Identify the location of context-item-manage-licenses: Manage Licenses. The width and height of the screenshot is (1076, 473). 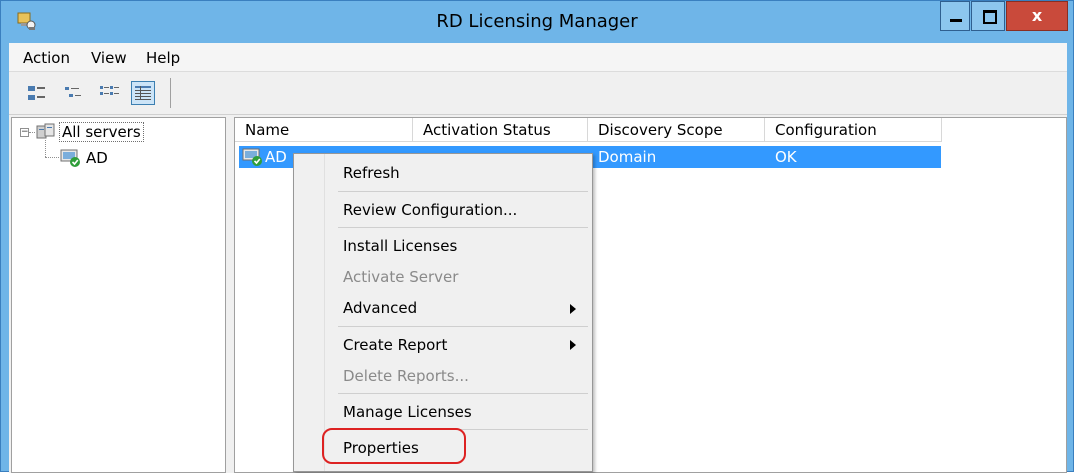
(407, 412).